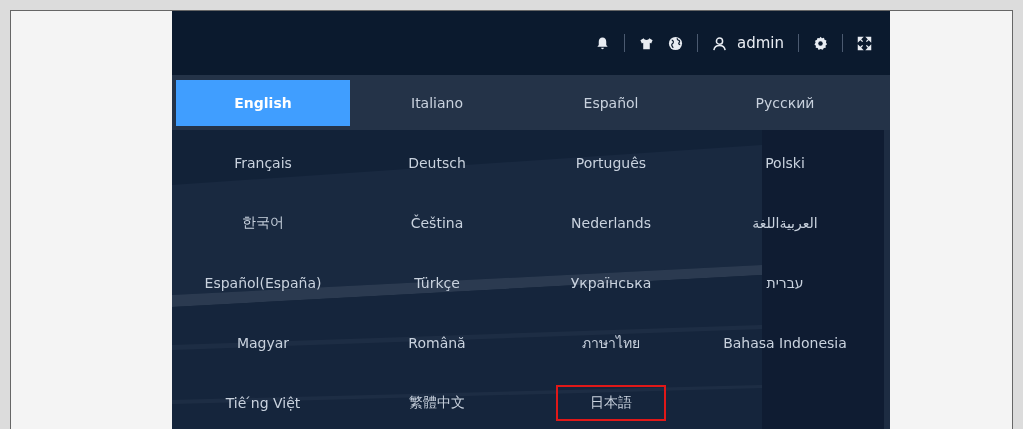  Describe the element at coordinates (611, 283) in the screenshot. I see `language-option: Українська` at that location.